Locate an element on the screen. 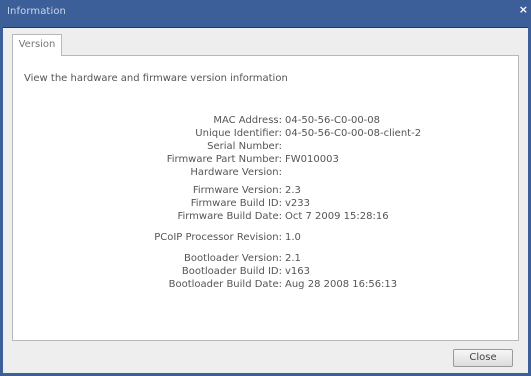  field-label: PCoIP Processor Revision: is located at coordinates (218, 237).